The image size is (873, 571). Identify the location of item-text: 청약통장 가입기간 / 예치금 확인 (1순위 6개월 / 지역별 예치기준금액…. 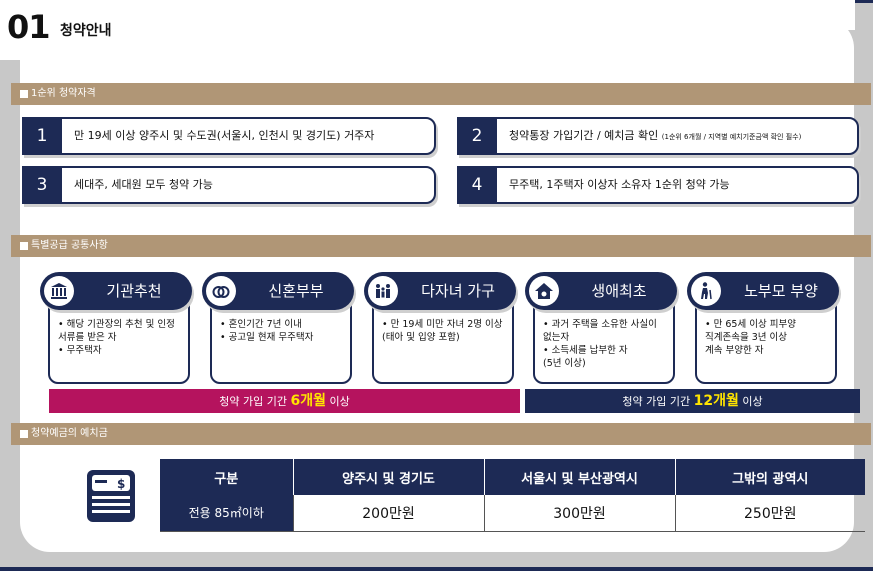
(655, 135).